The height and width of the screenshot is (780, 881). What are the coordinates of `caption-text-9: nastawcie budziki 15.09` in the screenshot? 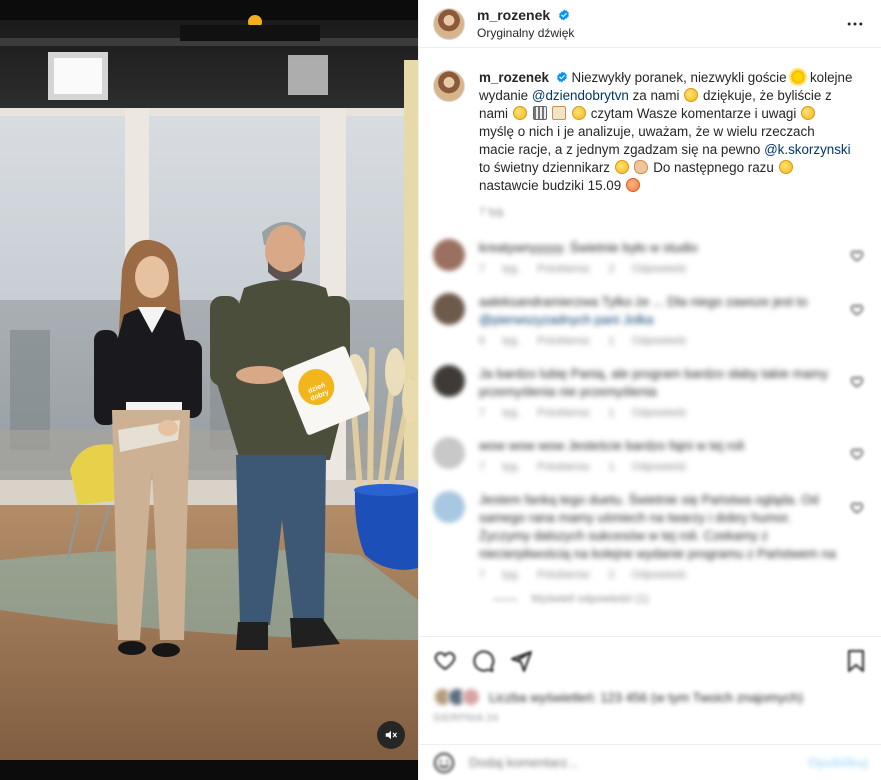 It's located at (550, 185).